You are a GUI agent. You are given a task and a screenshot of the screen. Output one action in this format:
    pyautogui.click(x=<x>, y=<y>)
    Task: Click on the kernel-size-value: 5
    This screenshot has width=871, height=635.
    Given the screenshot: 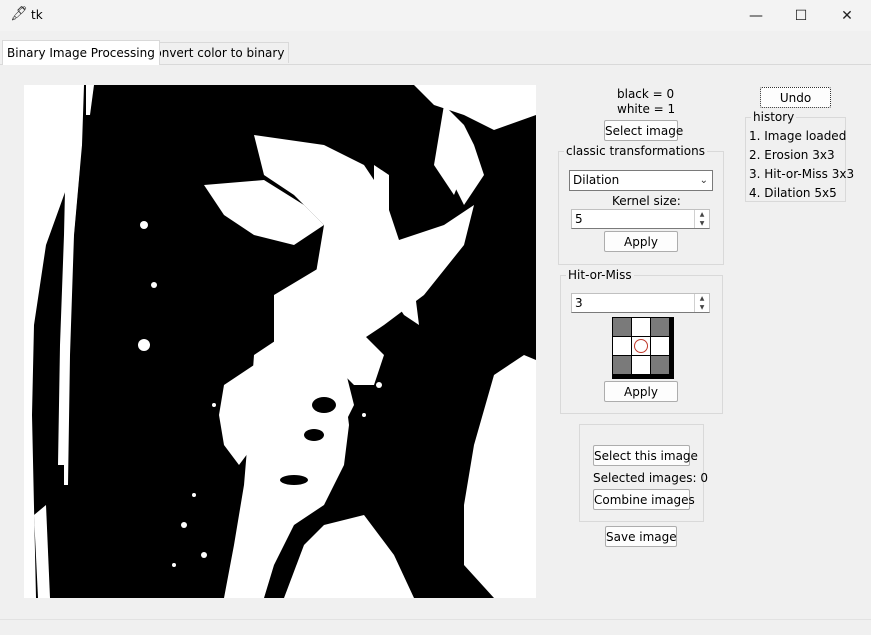 What is the action you would take?
    pyautogui.click(x=579, y=219)
    